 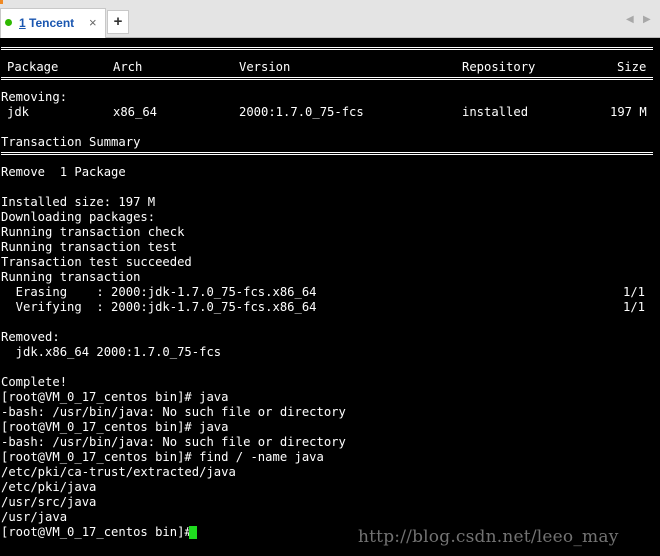 What do you see at coordinates (634, 307) in the screenshot?
I see `verifying-progress: 1/1` at bounding box center [634, 307].